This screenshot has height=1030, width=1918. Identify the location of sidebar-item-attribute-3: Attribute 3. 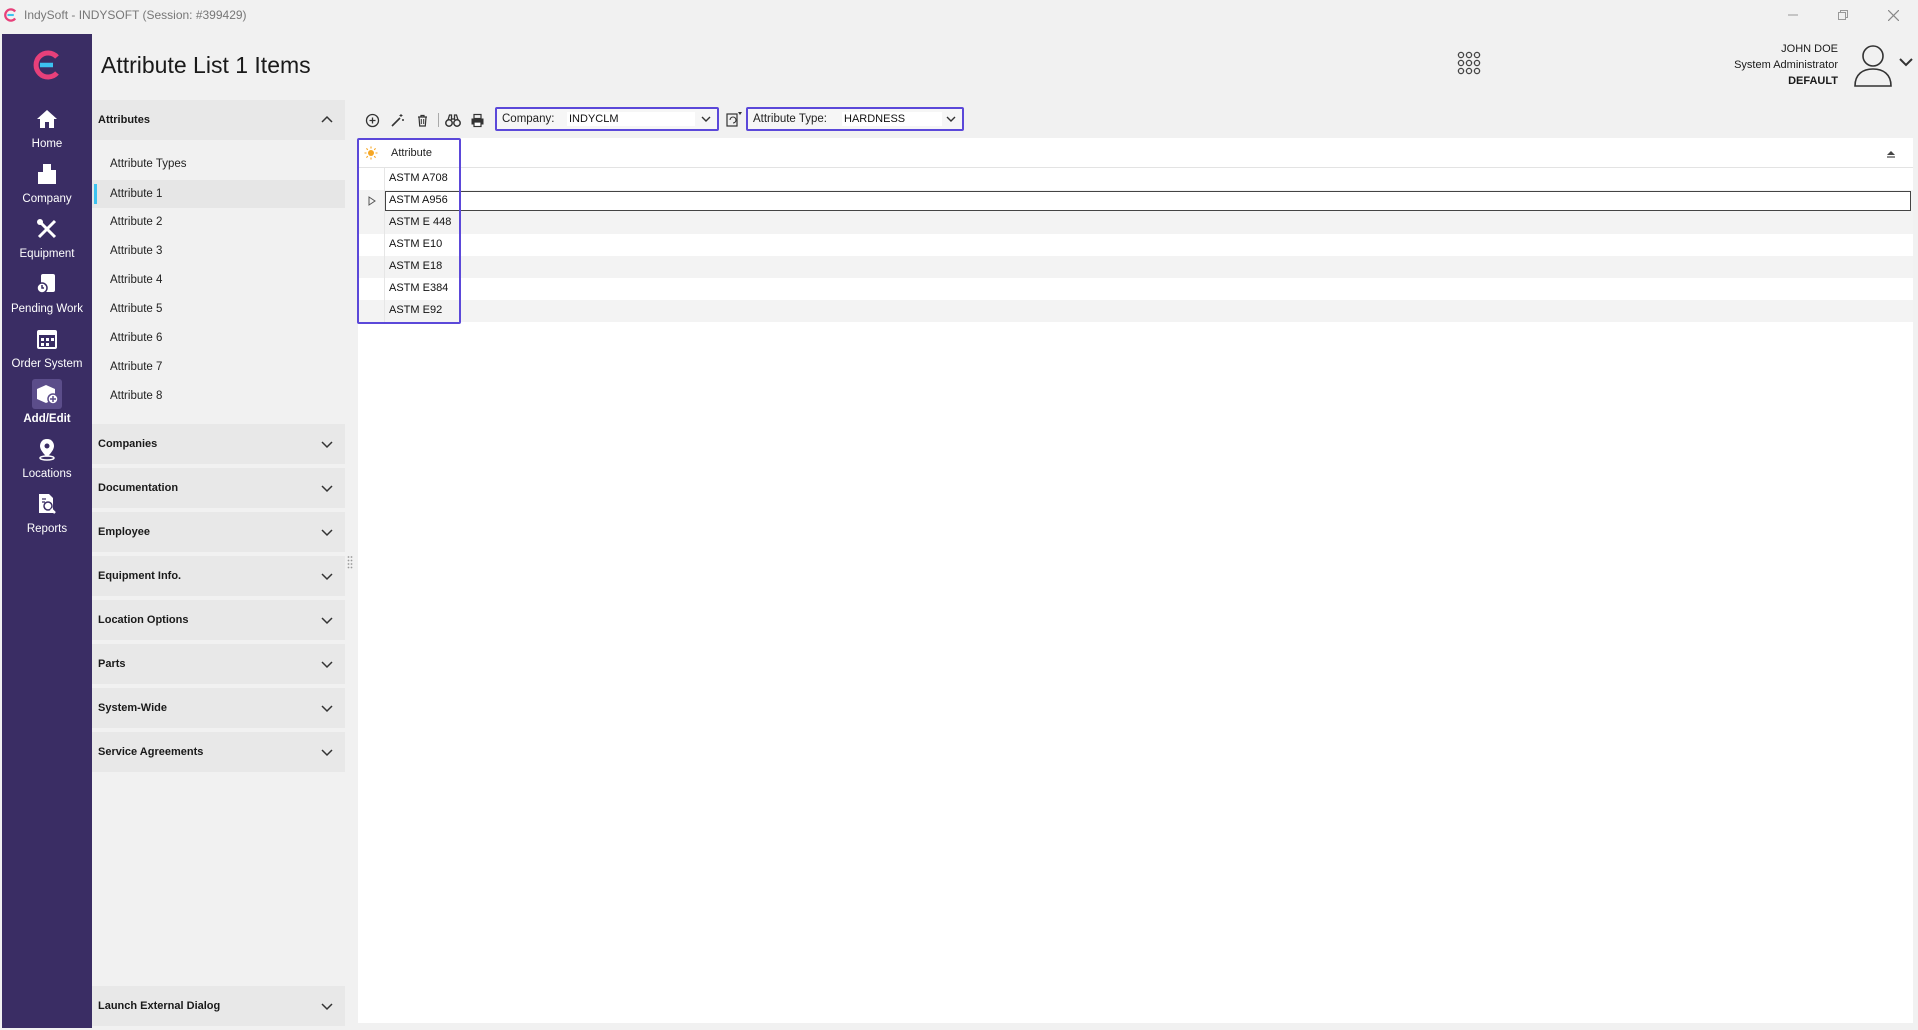
(218, 251).